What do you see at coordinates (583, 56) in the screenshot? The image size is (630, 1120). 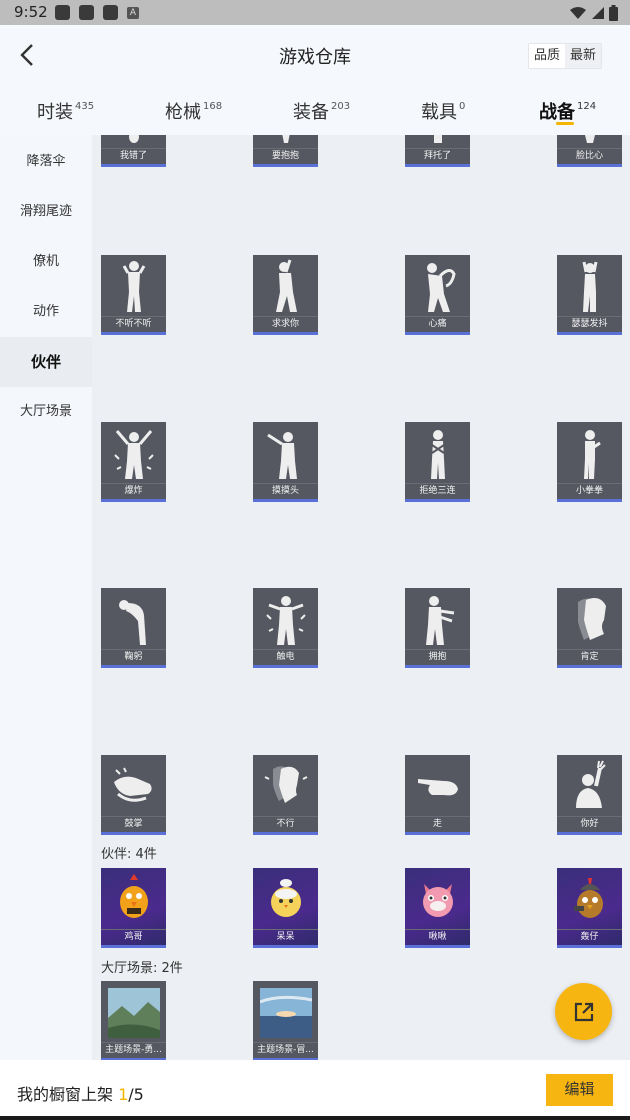 I see `sort-latest-button: 最新` at bounding box center [583, 56].